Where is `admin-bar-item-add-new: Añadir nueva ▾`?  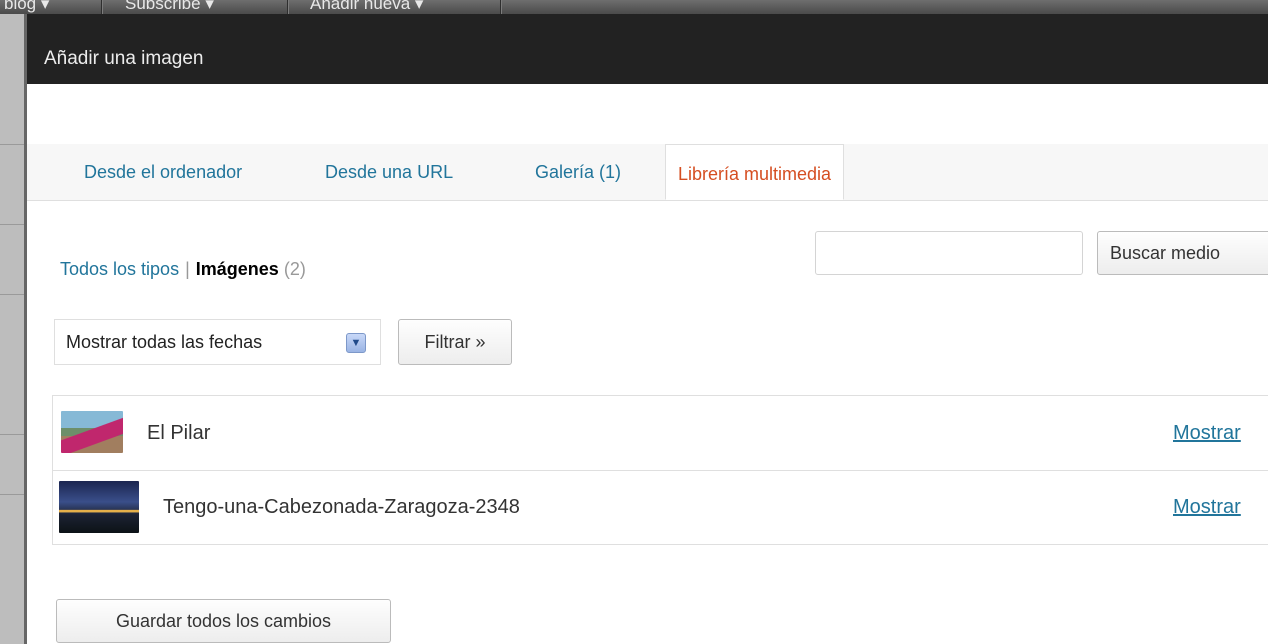
admin-bar-item-add-new: Añadir nueva ▾ is located at coordinates (366, 7).